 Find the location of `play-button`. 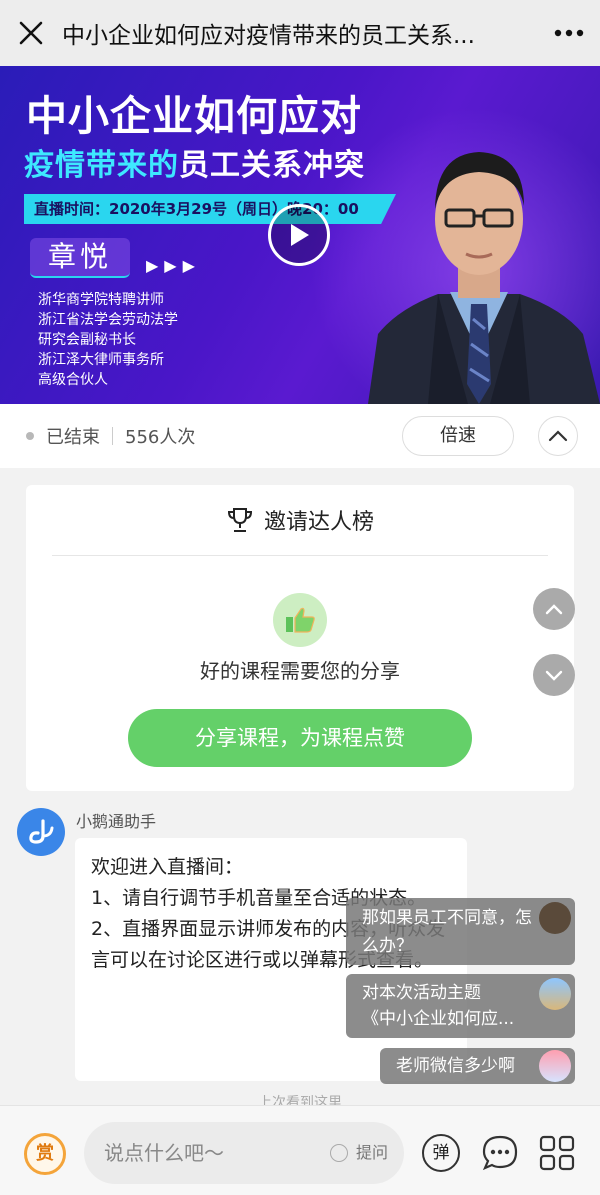

play-button is located at coordinates (299, 235).